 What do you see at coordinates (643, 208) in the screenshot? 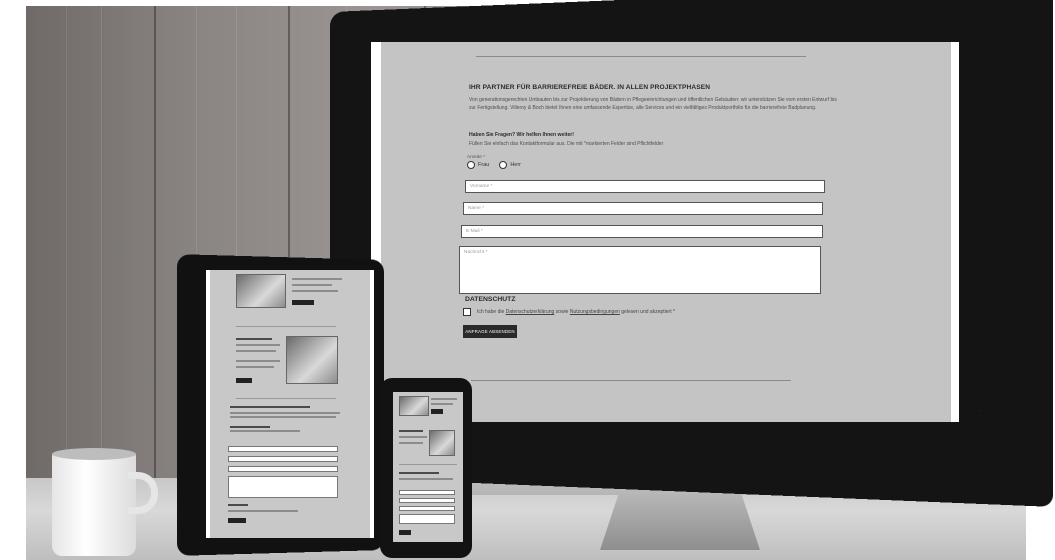
I see `lastname-field: Name *` at bounding box center [643, 208].